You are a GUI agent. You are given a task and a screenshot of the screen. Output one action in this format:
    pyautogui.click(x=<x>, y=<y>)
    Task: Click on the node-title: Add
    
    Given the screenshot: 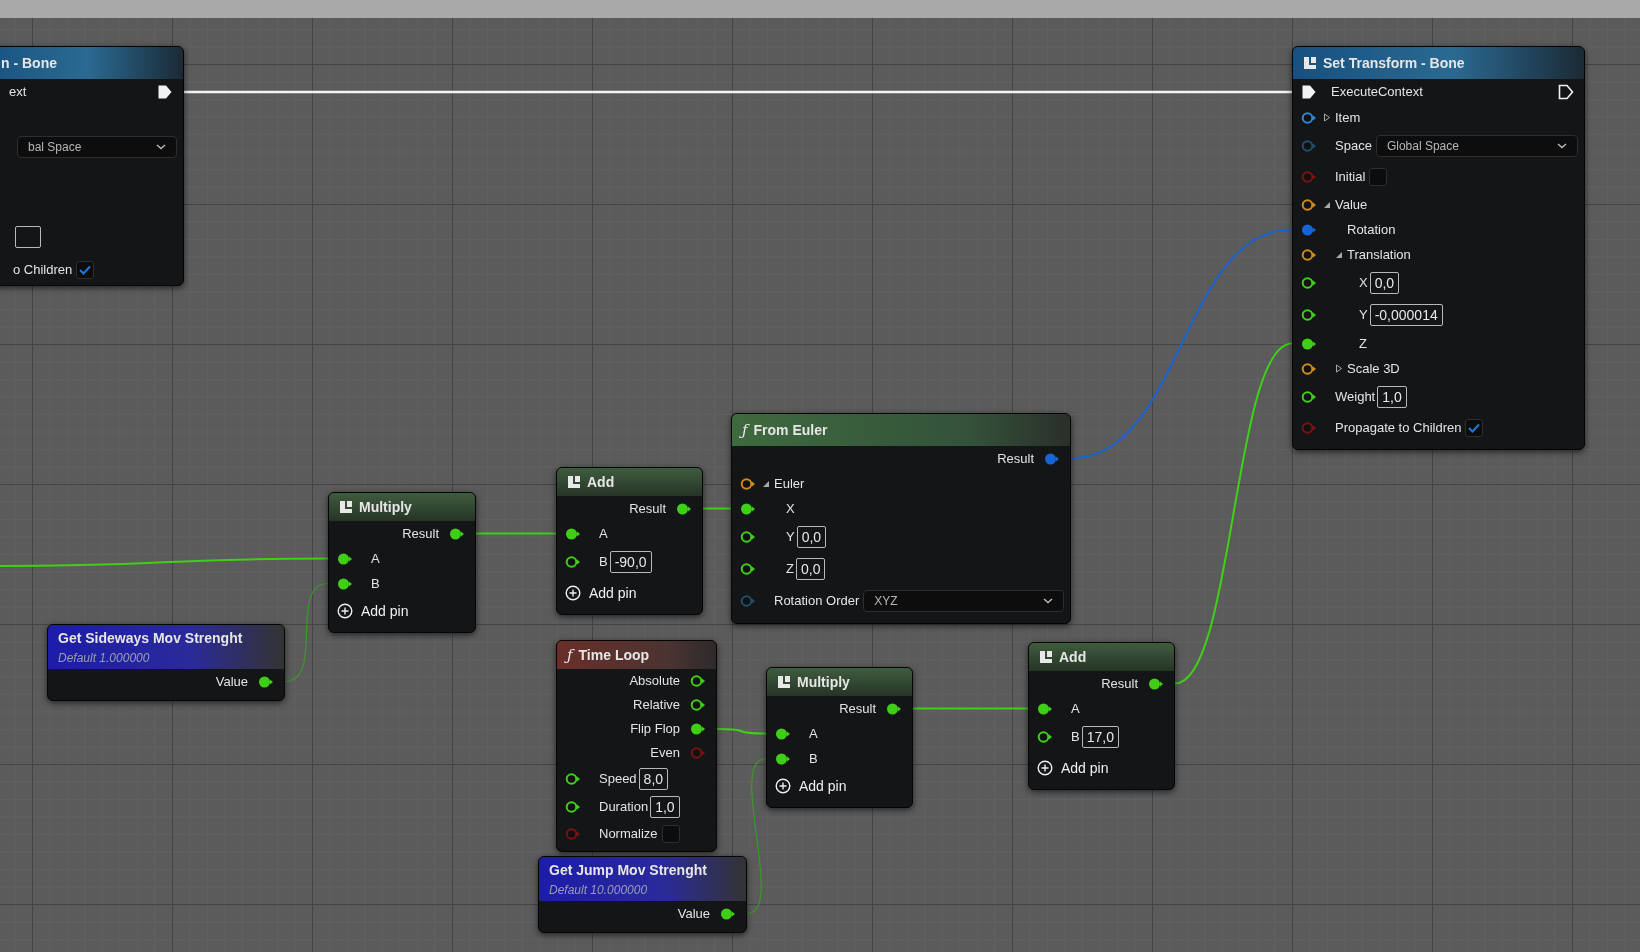 What is the action you would take?
    pyautogui.click(x=601, y=482)
    